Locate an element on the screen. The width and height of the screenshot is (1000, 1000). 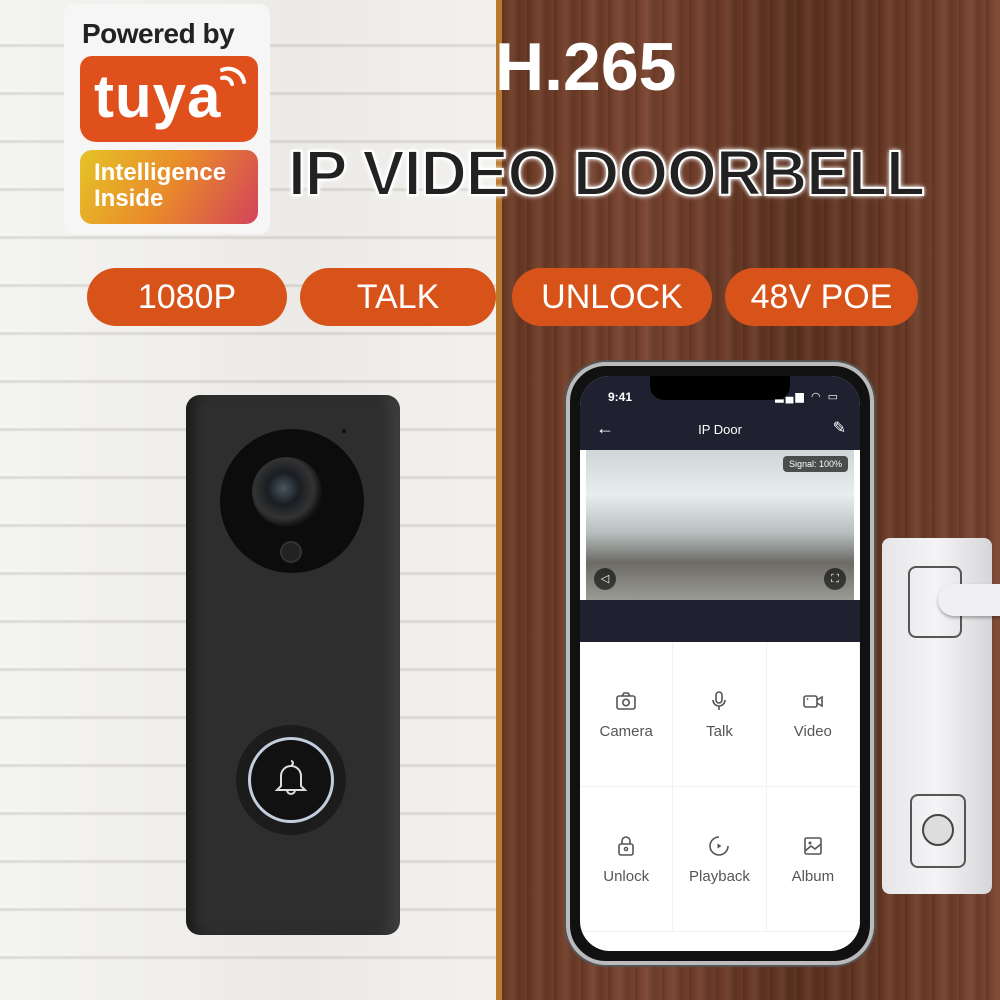
tuya-logo: Powered by tuya Intelligence Inside is located at coordinates (167, 119).